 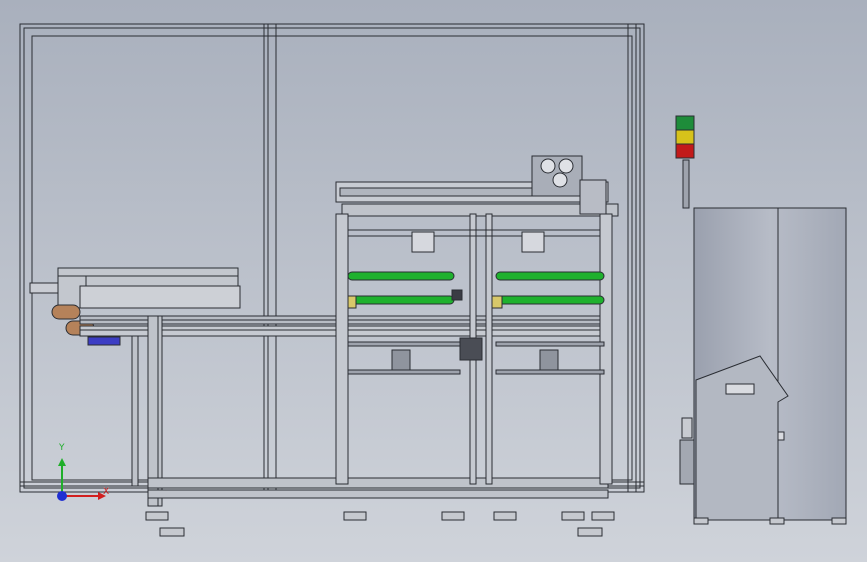 What do you see at coordinates (62, 448) in the screenshot?
I see `triad-y-label: Y` at bounding box center [62, 448].